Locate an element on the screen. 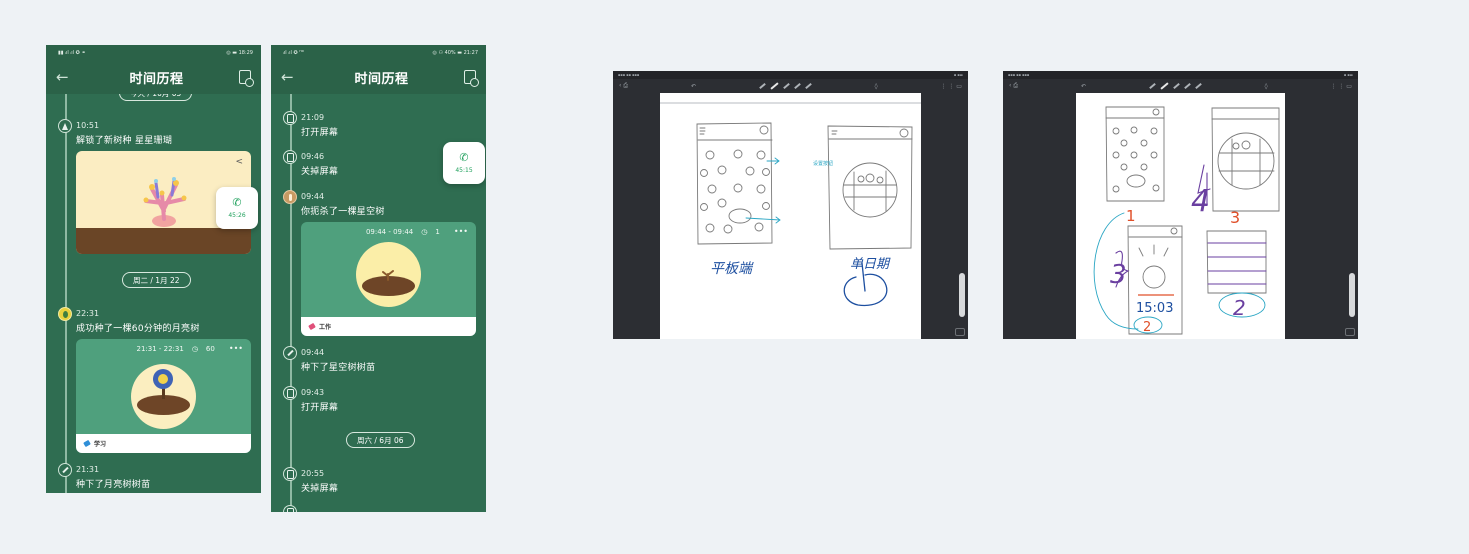 This screenshot has width=1469, height=554. call-duration: 45:15 is located at coordinates (464, 170).